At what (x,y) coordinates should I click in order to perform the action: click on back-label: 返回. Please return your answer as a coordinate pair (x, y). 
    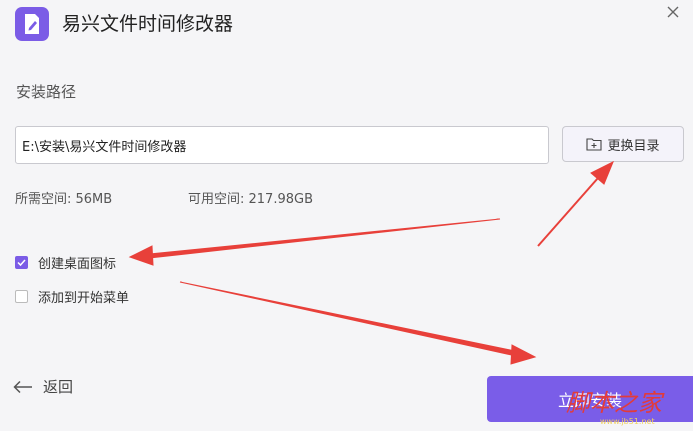
    Looking at the image, I should click on (58, 387).